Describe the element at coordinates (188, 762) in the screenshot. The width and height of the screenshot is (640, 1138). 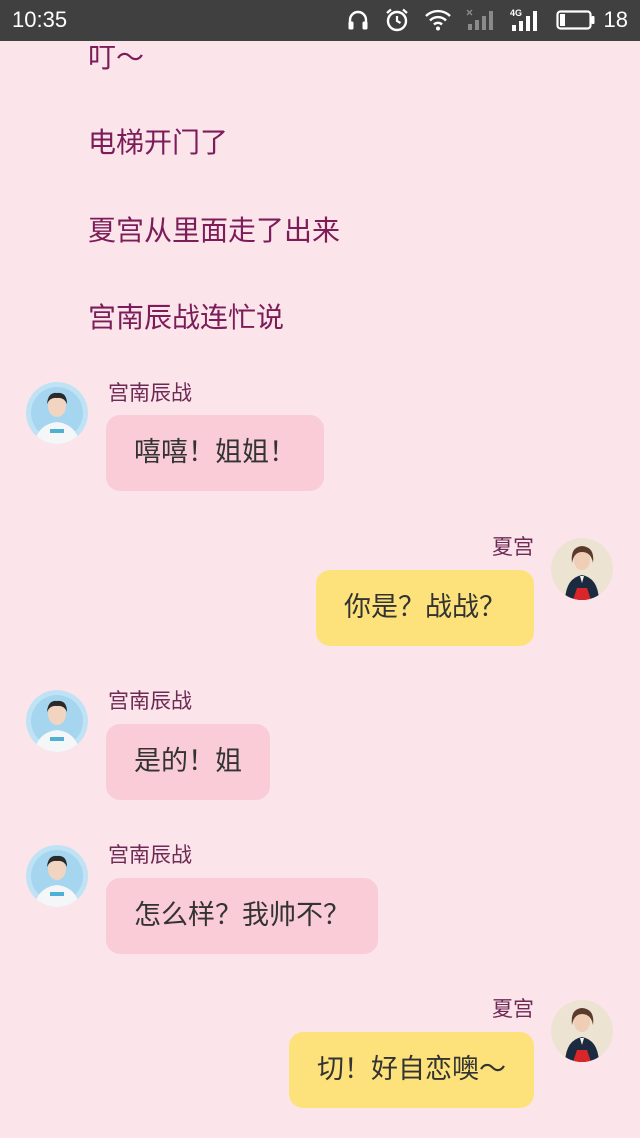
I see `message-bubble: 是的！姐` at that location.